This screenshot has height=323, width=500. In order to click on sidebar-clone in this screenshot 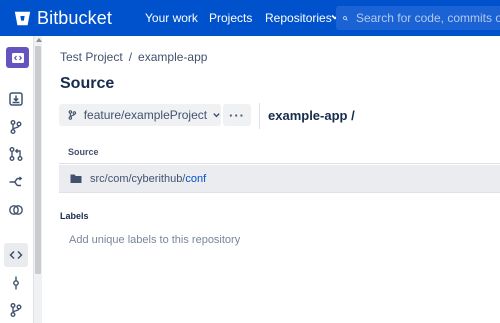, I will do `click(16, 99)`.